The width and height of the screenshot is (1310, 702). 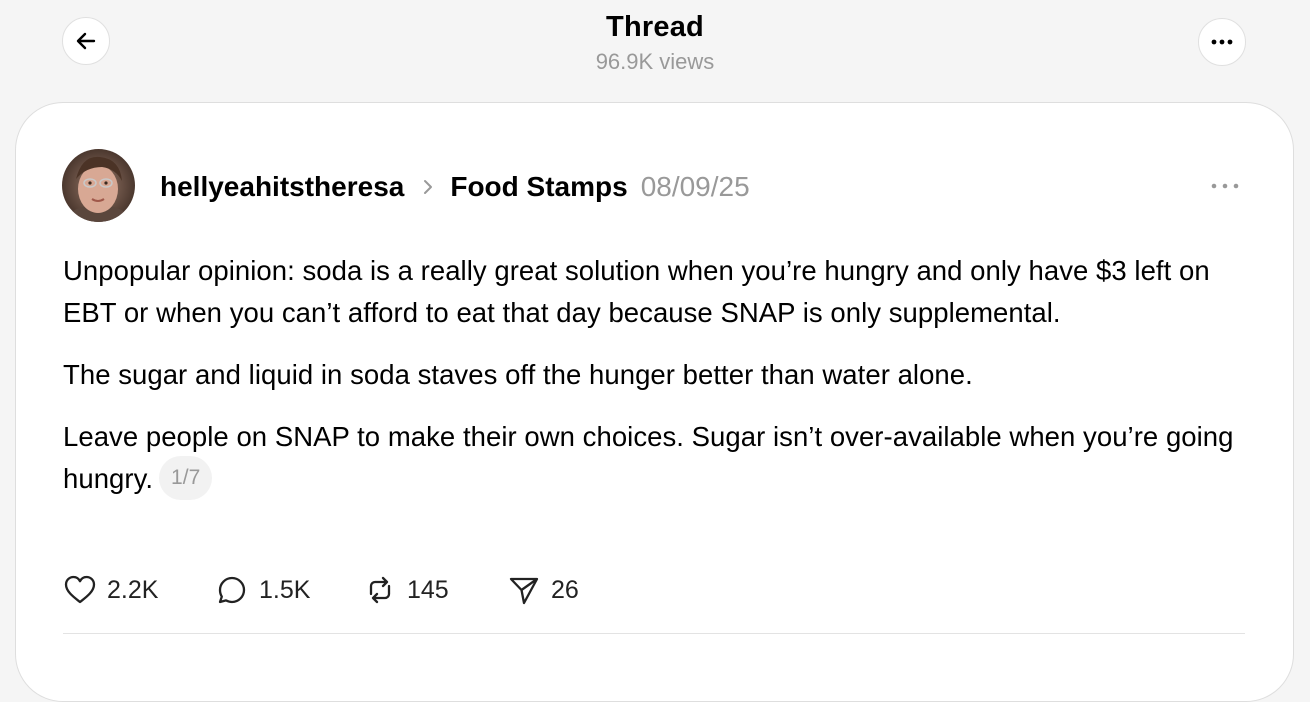 What do you see at coordinates (186, 477) in the screenshot?
I see `thread-pager-badge: 1/7` at bounding box center [186, 477].